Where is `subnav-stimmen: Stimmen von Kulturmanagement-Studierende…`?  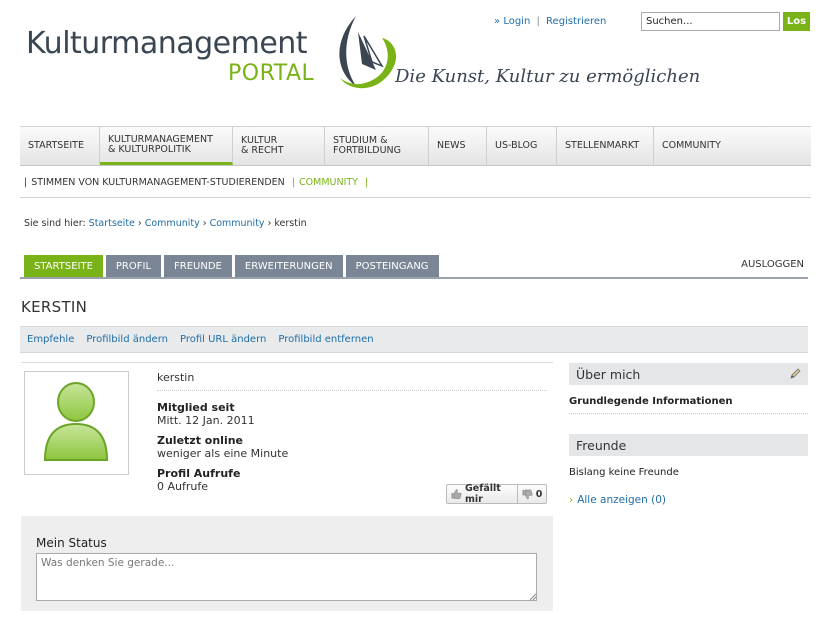
subnav-stimmen: Stimmen von Kulturmanagement-Studierende… is located at coordinates (158, 182).